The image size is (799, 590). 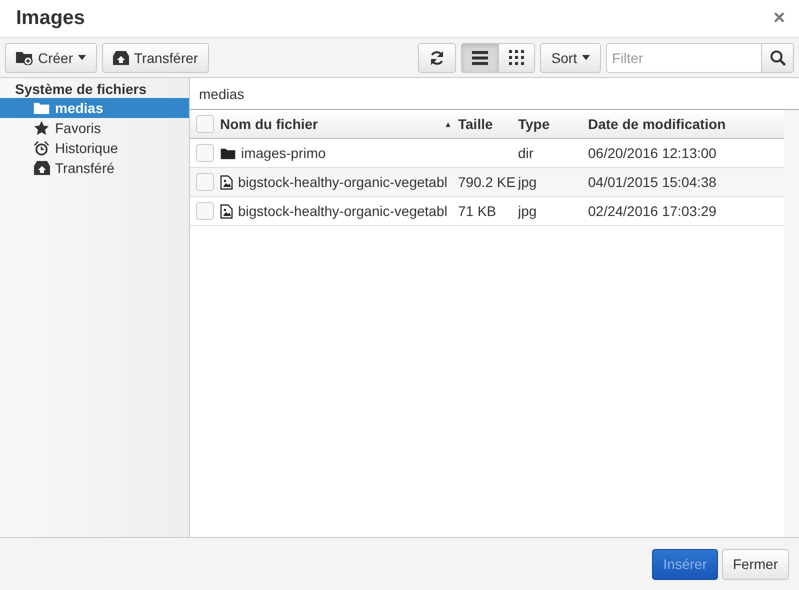 I want to click on column-header: Nom du fichier ▲, so click(x=339, y=124).